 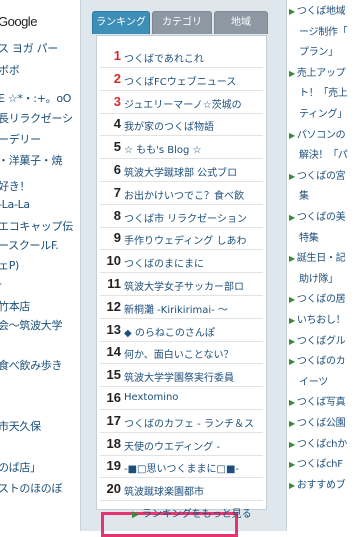 What do you see at coordinates (15, 186) in the screenshot?
I see `left-link-item: 好き！` at bounding box center [15, 186].